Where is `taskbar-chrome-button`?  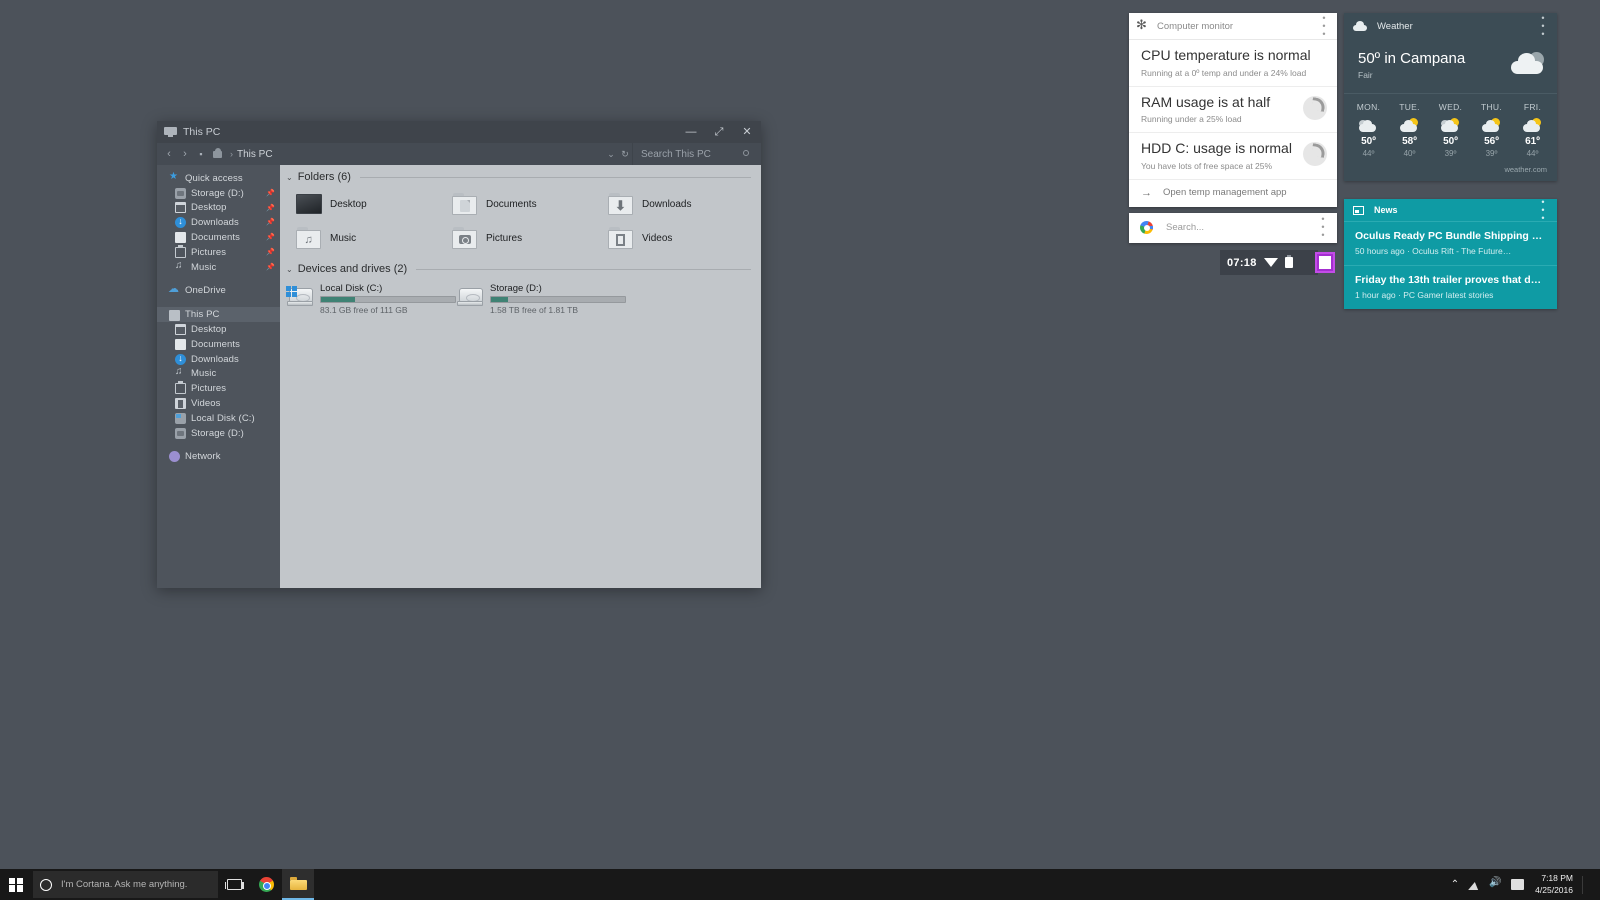 taskbar-chrome-button is located at coordinates (266, 884).